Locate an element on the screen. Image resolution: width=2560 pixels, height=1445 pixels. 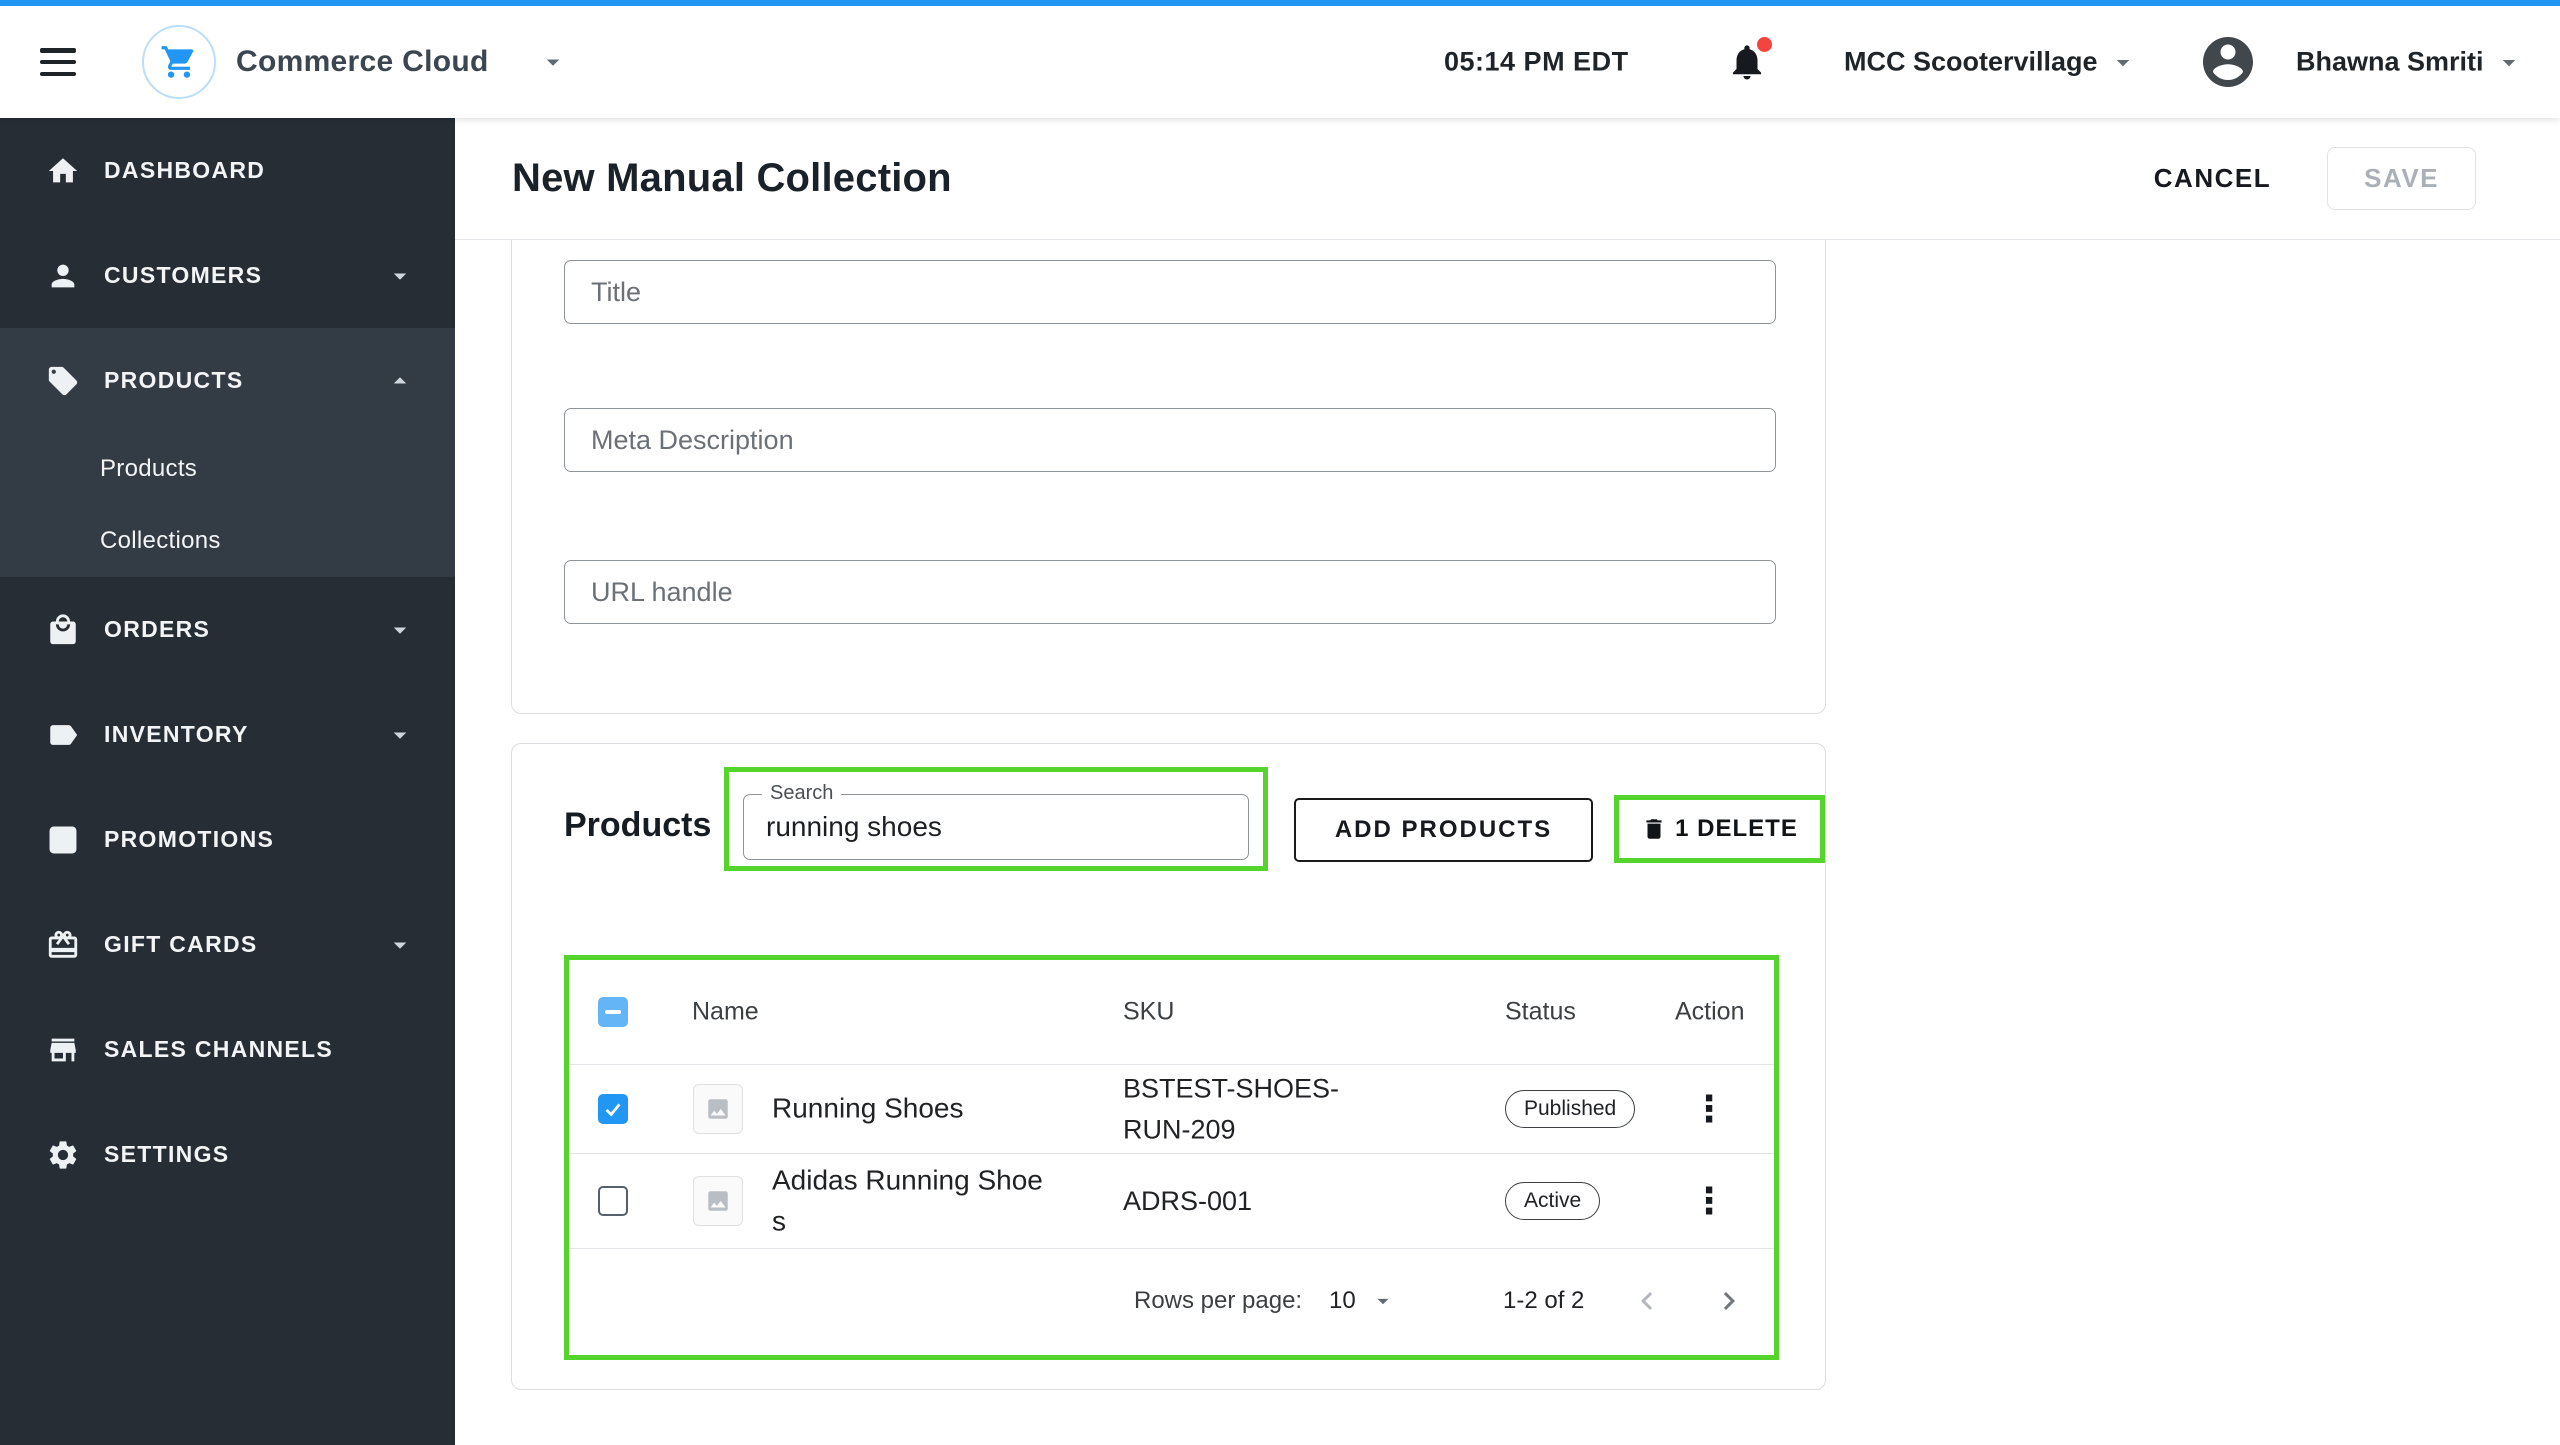
search-field-label: Search is located at coordinates (802, 793).